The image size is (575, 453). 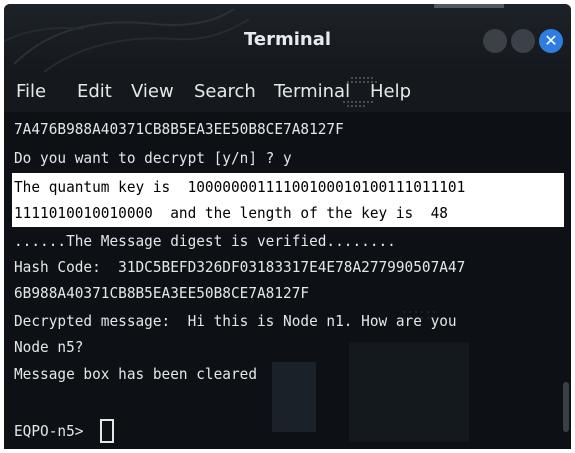 What do you see at coordinates (31, 91) in the screenshot?
I see `menu-item-file: File` at bounding box center [31, 91].